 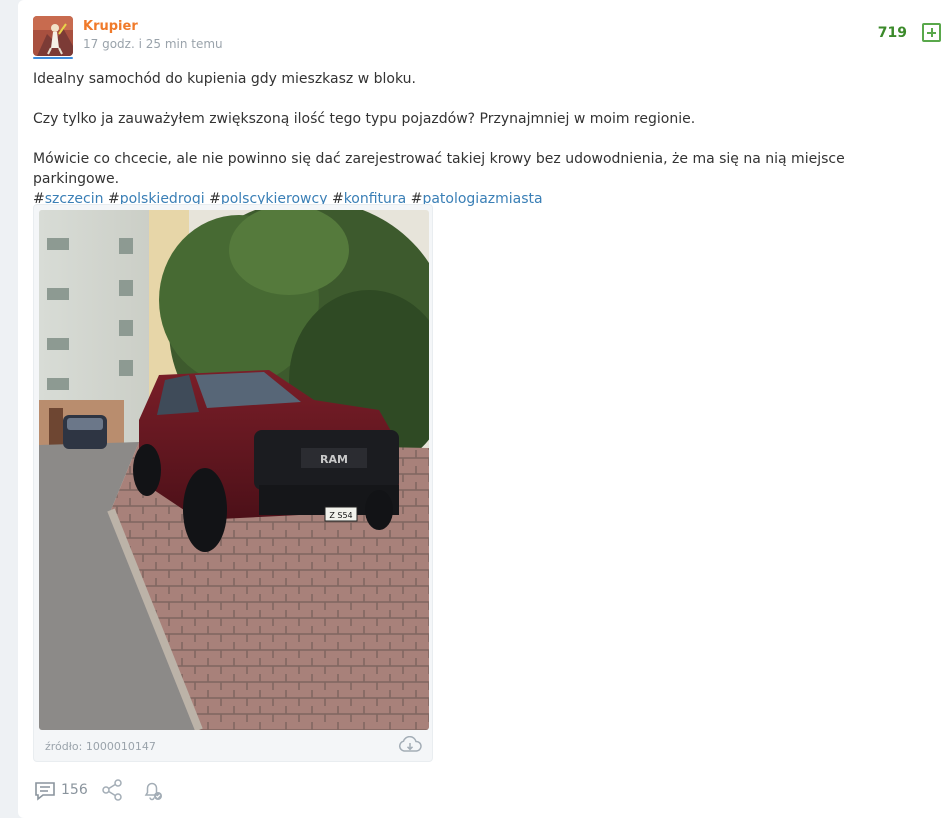 I want to click on post-time: 17 godz. i 25 min temu, so click(x=153, y=44).